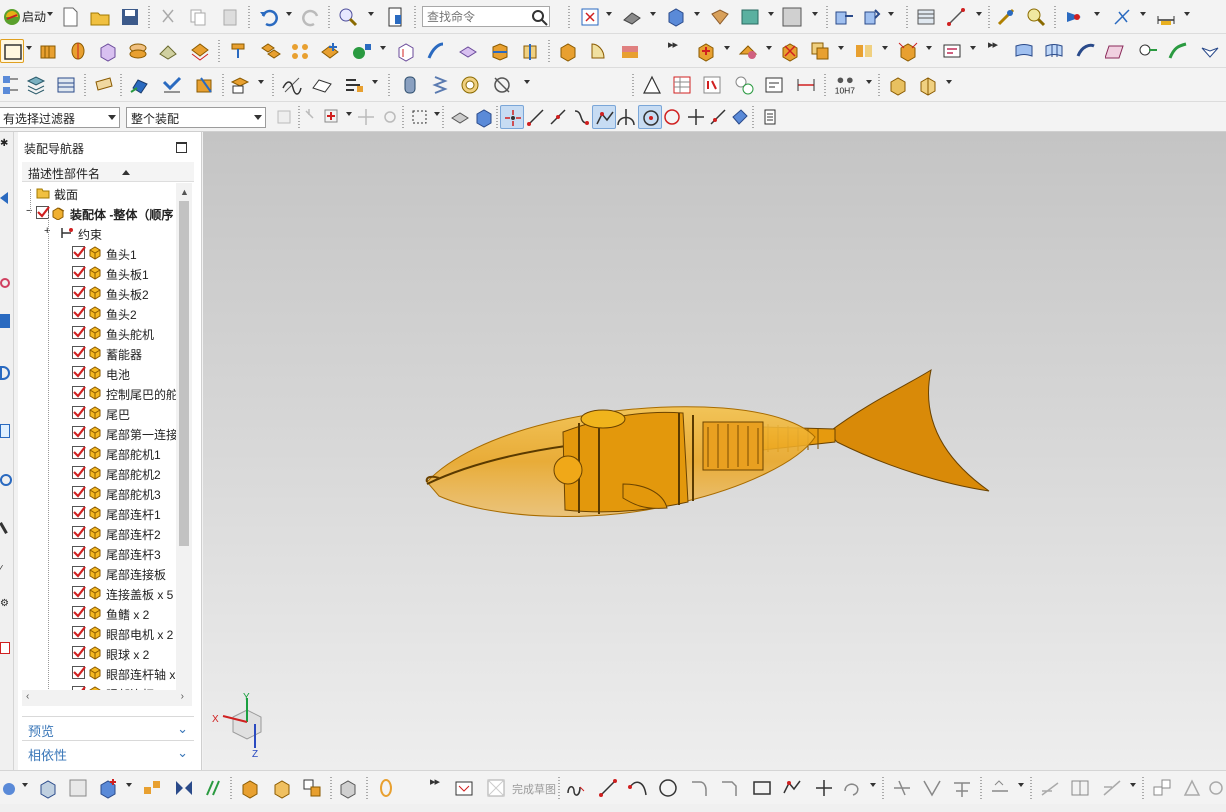 The height and width of the screenshot is (812, 1226). What do you see at coordinates (720, 17) in the screenshot?
I see `shaded-view-icon` at bounding box center [720, 17].